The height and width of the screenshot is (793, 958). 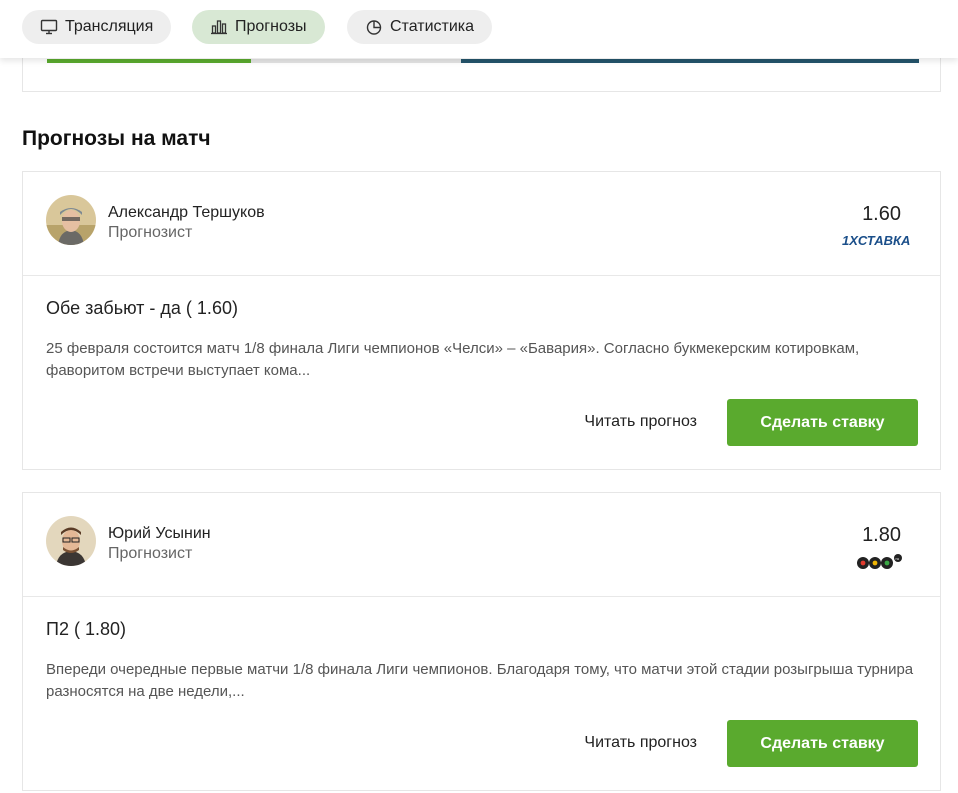 I want to click on svg-text: 1XСТАВКА, so click(x=876, y=240).